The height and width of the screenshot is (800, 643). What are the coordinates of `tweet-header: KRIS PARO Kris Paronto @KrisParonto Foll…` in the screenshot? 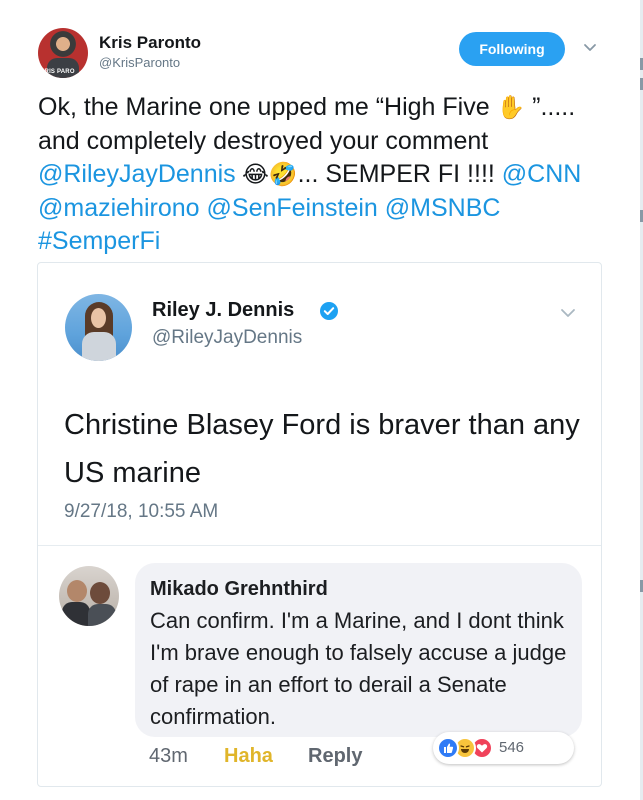 It's located at (323, 53).